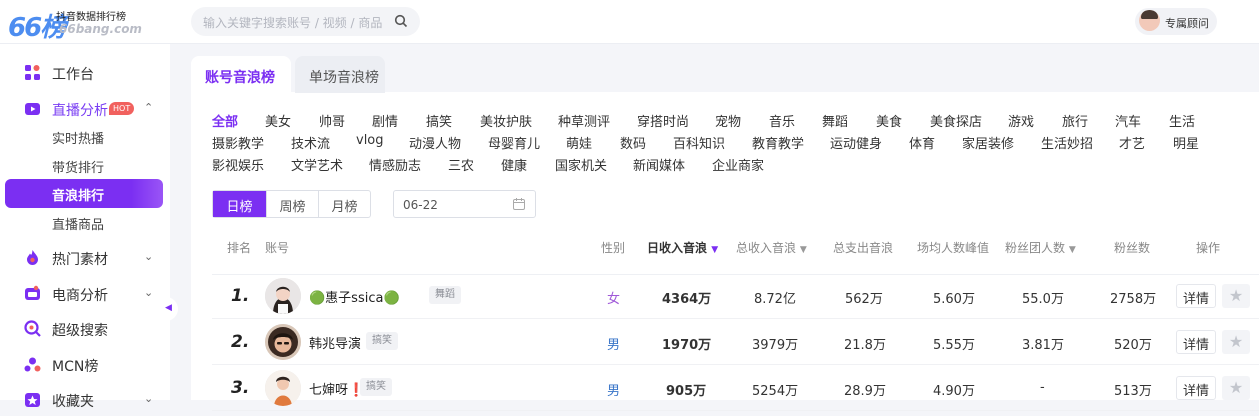  Describe the element at coordinates (85, 364) in the screenshot. I see `sidebar-item-mcn: MCN榜` at that location.